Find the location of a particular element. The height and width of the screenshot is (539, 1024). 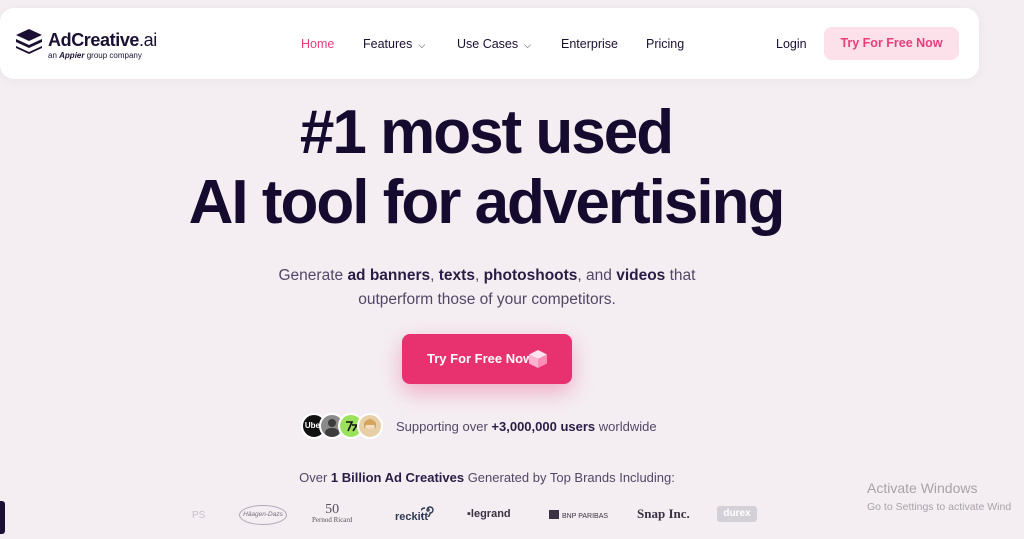

nav-home: Home is located at coordinates (317, 44).